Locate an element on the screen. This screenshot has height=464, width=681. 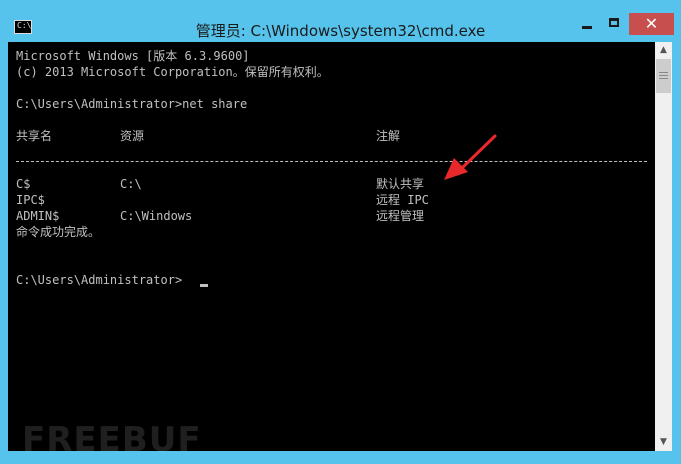
maximize-button is located at coordinates (614, 24).